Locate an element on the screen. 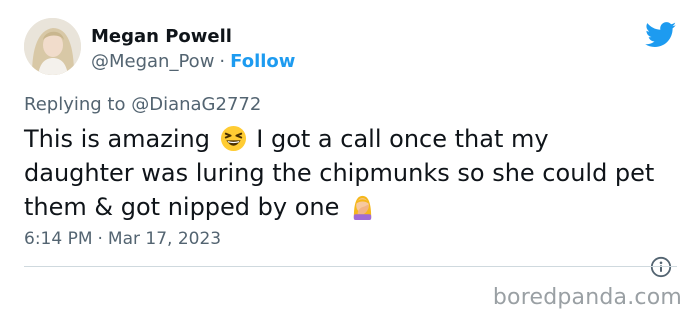 This screenshot has width=700, height=319. watermark: boredpanda.com is located at coordinates (587, 297).